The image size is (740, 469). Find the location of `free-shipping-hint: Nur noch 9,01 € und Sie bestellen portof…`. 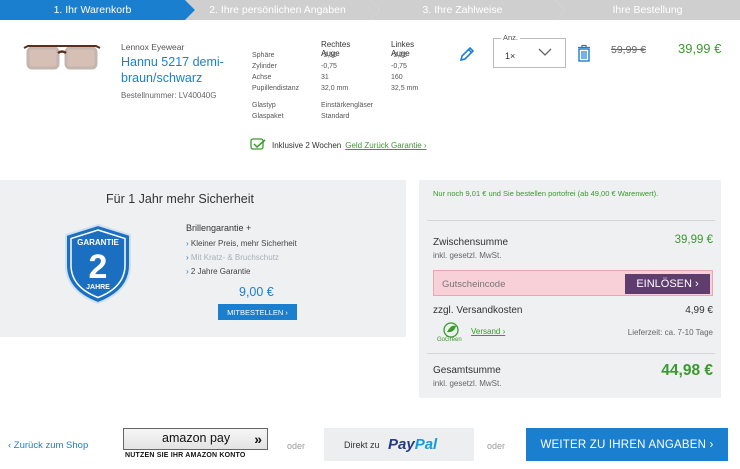

free-shipping-hint: Nur noch 9,01 € und Sie bestellen portof… is located at coordinates (546, 193).